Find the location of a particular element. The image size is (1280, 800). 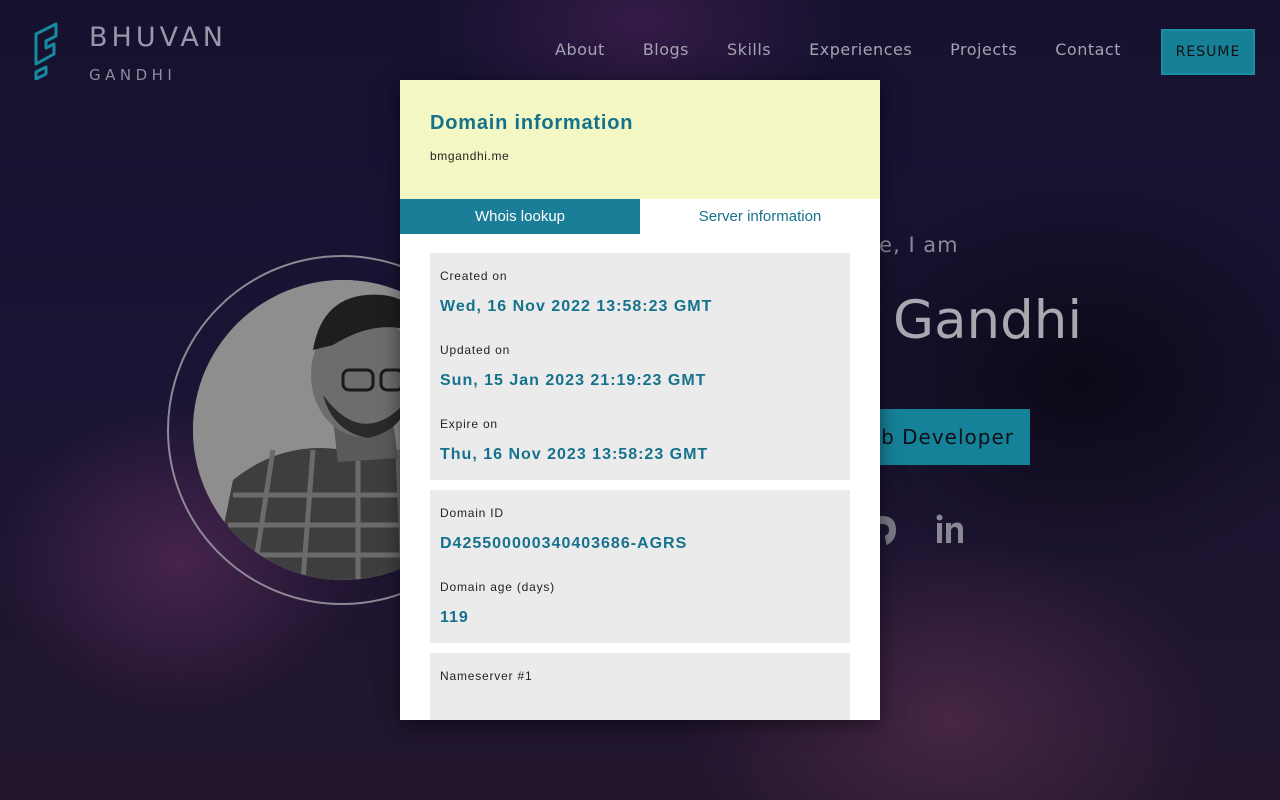

nameserver-card: Nameserver #1 is located at coordinates (640, 686).